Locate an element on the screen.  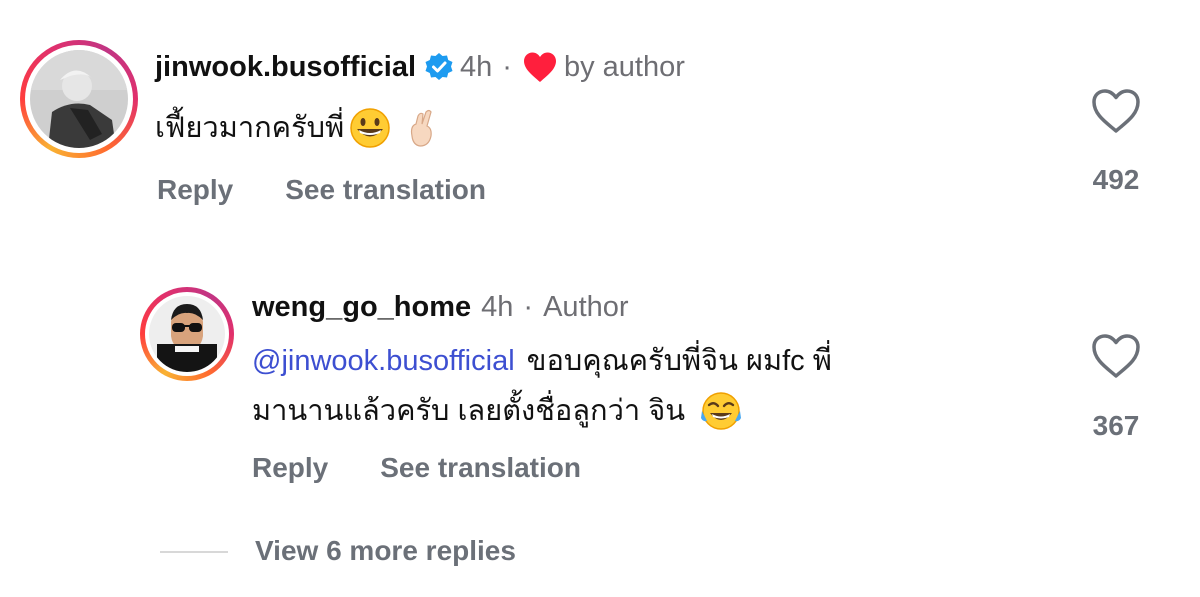
comment-username: jinwook.busofficial is located at coordinates (285, 67).